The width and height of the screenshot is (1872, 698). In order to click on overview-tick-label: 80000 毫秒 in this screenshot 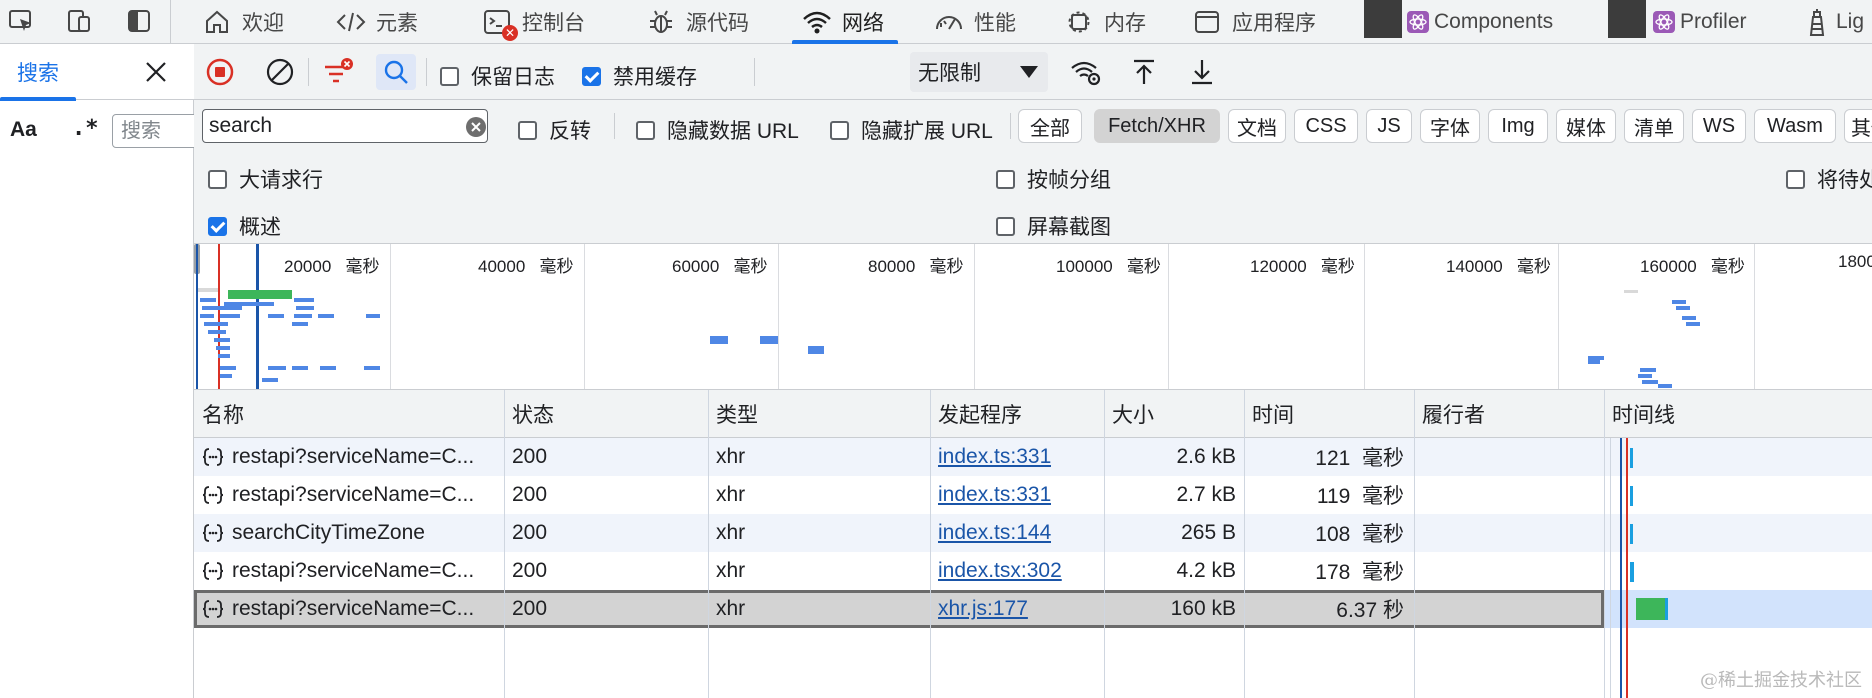, I will do `click(916, 266)`.